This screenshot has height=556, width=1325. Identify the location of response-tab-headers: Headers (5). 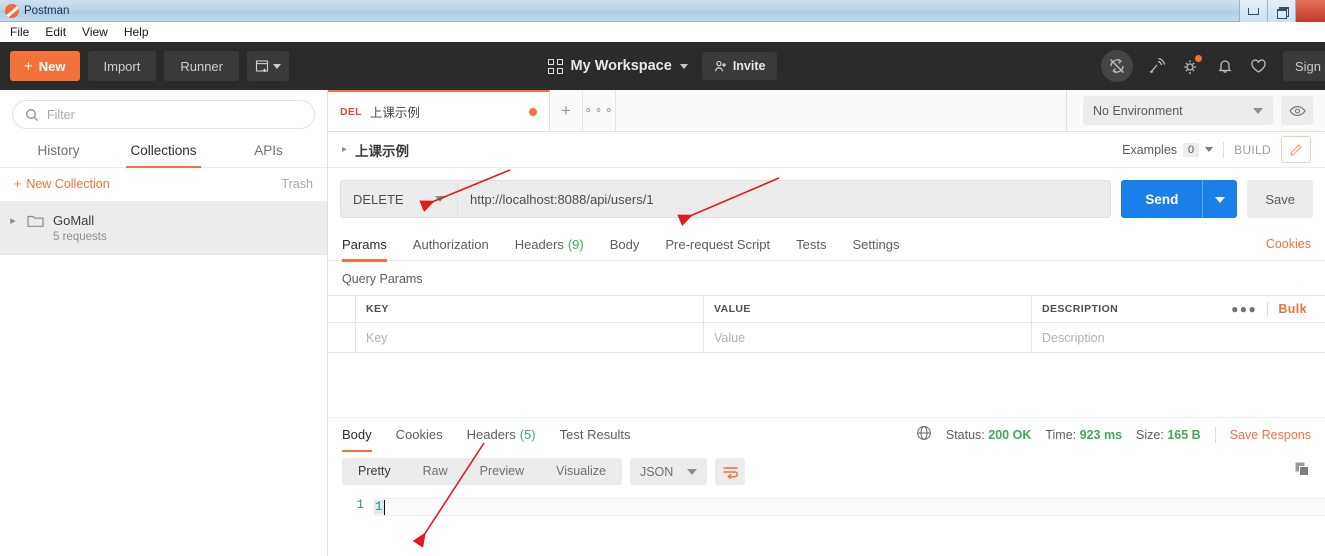
(501, 434).